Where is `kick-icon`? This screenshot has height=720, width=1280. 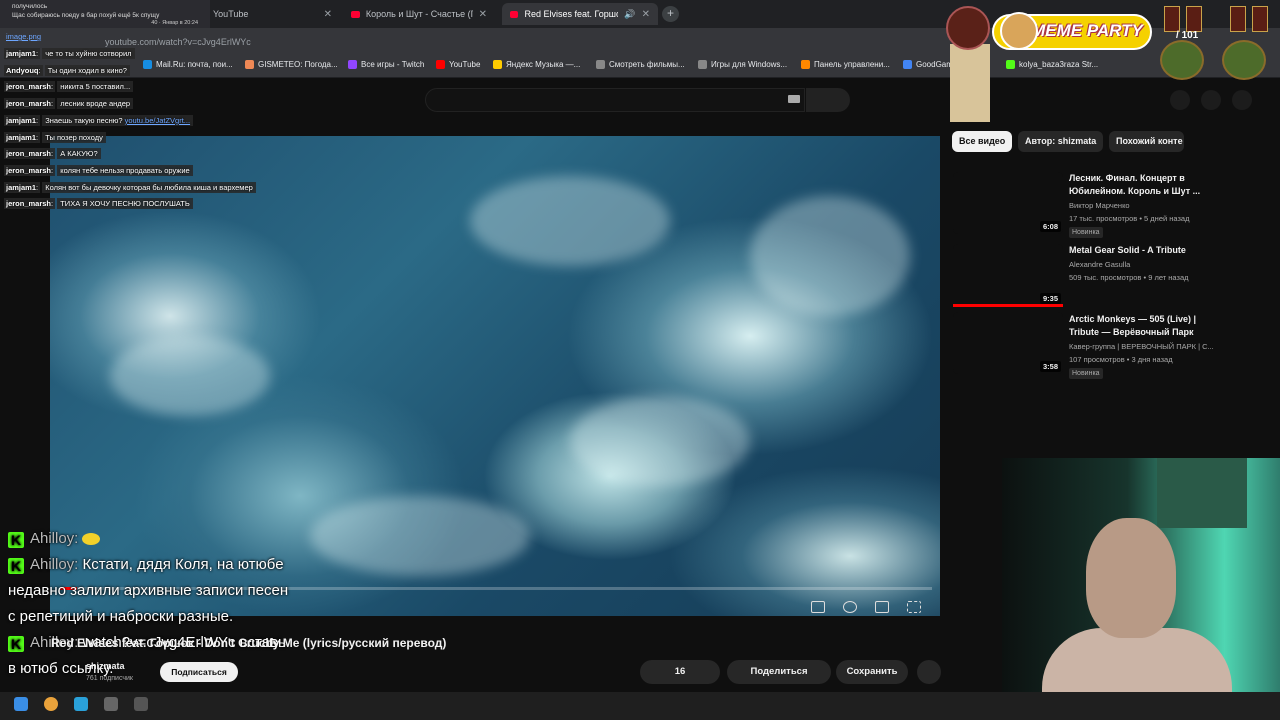
kick-icon is located at coordinates (1010, 64).